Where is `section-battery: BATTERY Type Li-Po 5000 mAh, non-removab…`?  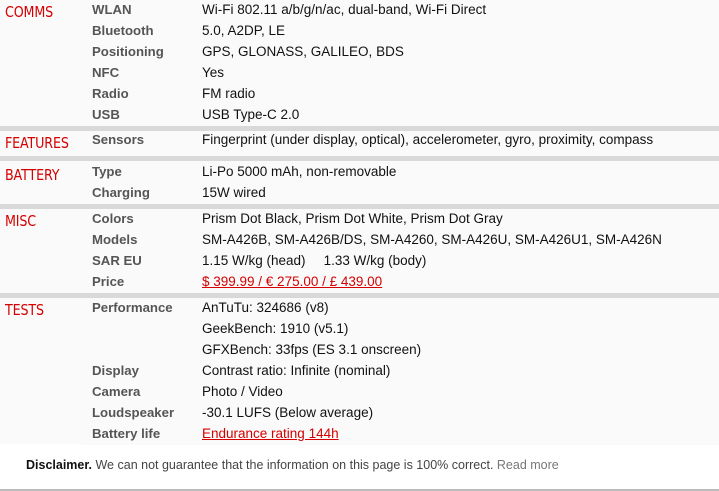 section-battery: BATTERY Type Li-Po 5000 mAh, non-removab… is located at coordinates (359, 182).